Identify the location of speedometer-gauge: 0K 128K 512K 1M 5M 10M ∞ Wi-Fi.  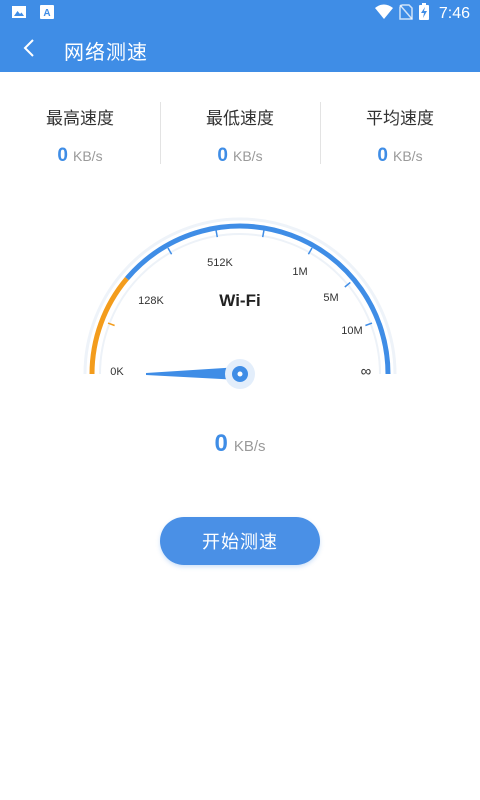
(240, 303).